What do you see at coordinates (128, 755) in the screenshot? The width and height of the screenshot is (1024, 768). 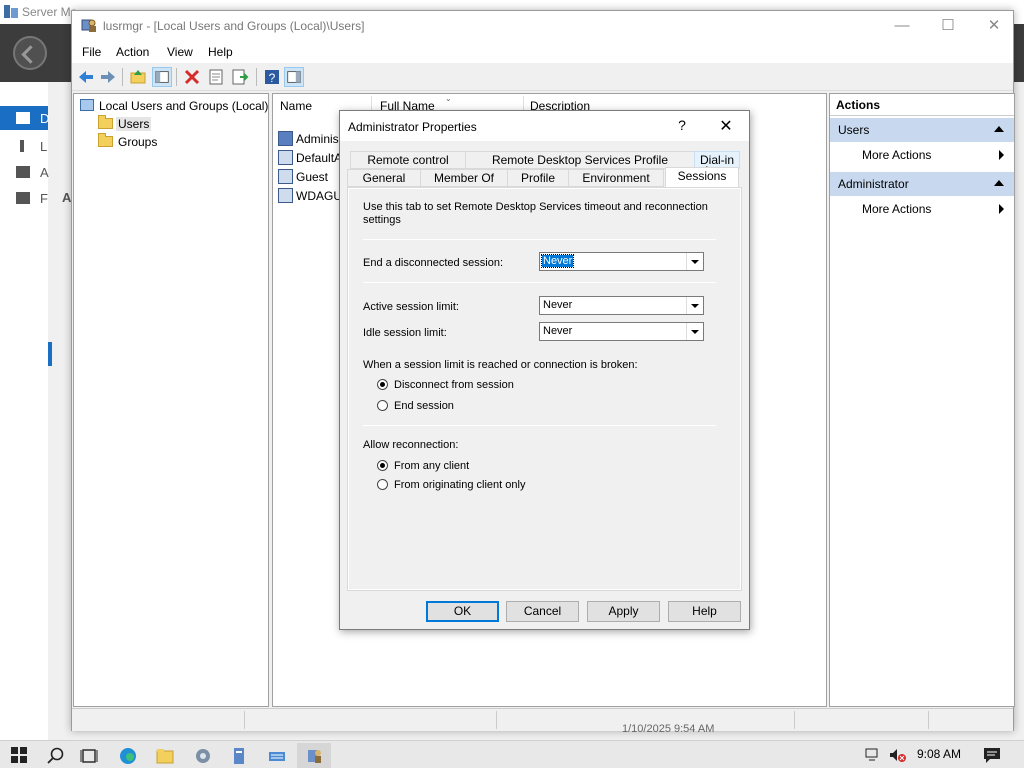 I see `edge-icon` at bounding box center [128, 755].